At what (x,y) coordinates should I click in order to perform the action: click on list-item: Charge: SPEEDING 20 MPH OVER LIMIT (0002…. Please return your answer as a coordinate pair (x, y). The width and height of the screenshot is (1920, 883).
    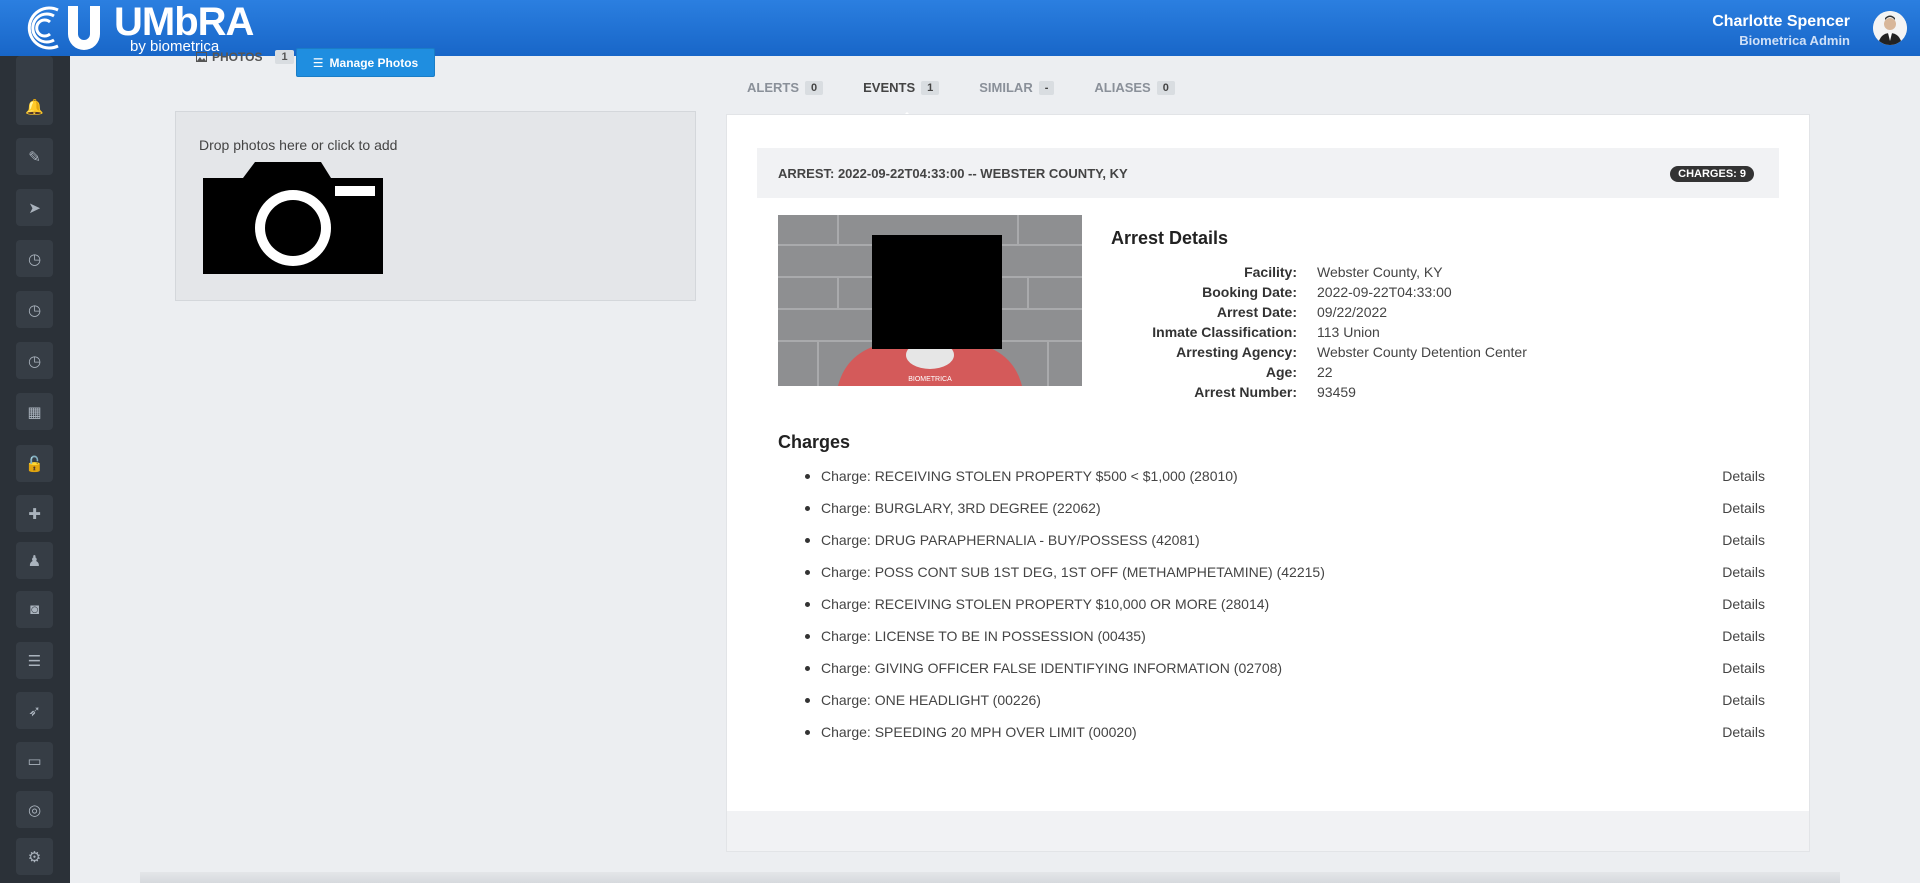
    Looking at the image, I should click on (1271, 738).